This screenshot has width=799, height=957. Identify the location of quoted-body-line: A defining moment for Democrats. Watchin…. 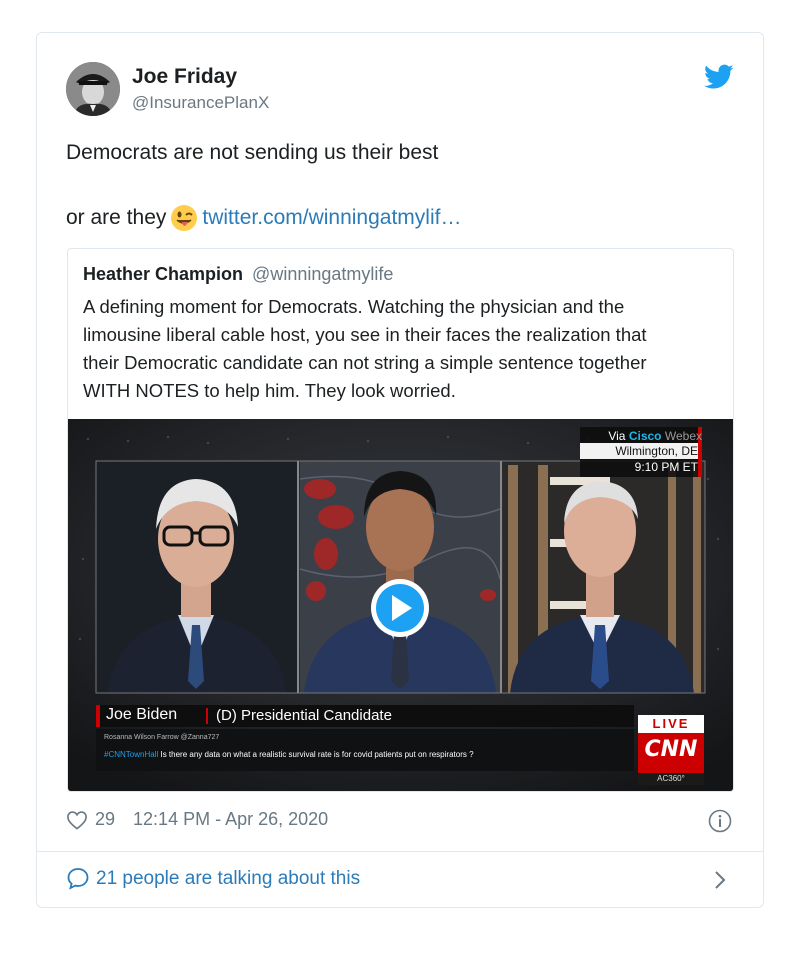
(354, 306).